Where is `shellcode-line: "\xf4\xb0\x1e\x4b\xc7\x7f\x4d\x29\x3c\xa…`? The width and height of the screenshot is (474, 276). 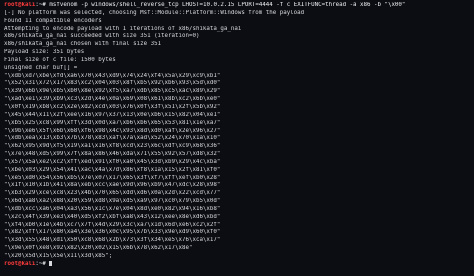
shellcode-line: "\xf4\xb0\x1e\x4b\xc7\x7f\x4d\x29\x3c\xa… is located at coordinates (112, 224).